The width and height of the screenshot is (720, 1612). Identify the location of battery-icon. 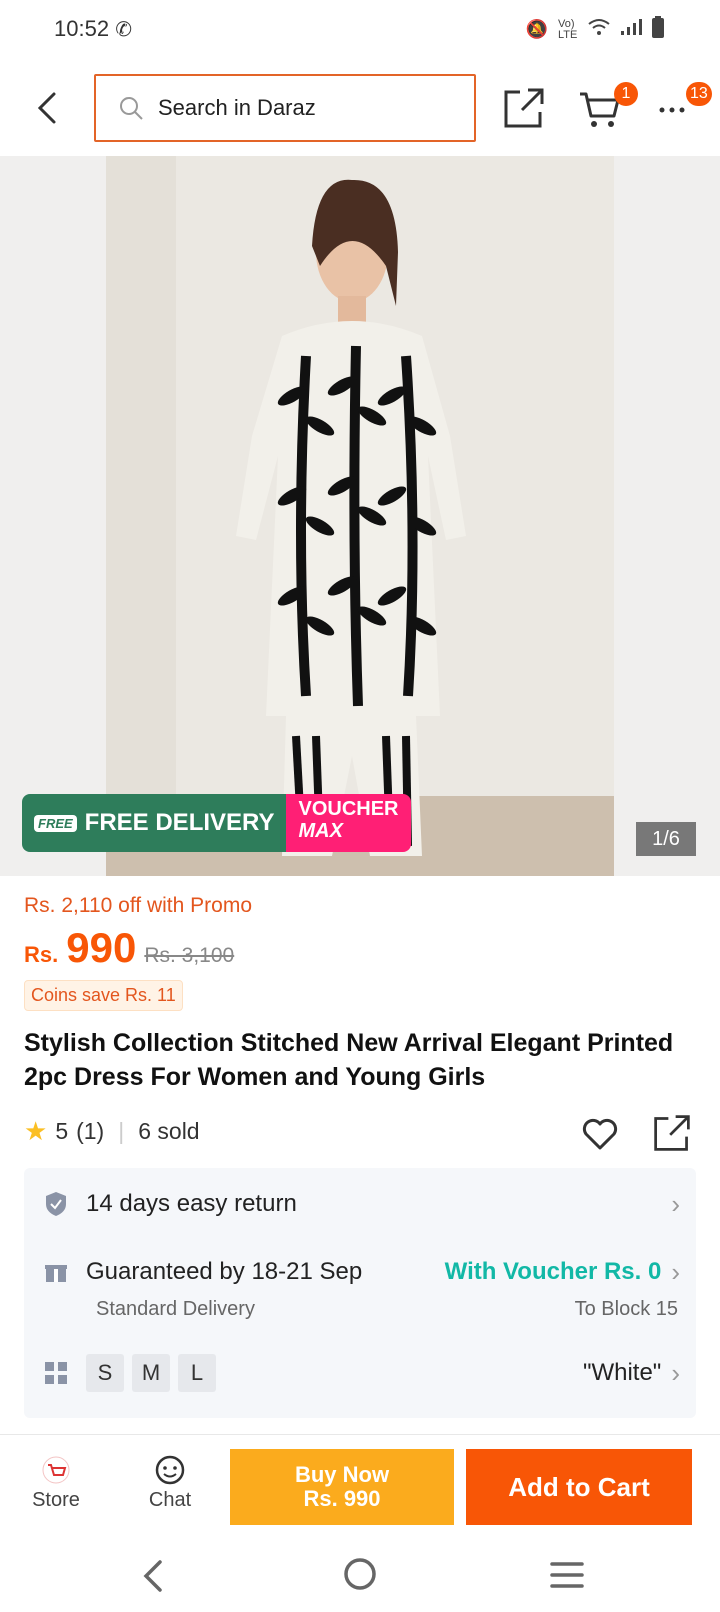
(658, 29).